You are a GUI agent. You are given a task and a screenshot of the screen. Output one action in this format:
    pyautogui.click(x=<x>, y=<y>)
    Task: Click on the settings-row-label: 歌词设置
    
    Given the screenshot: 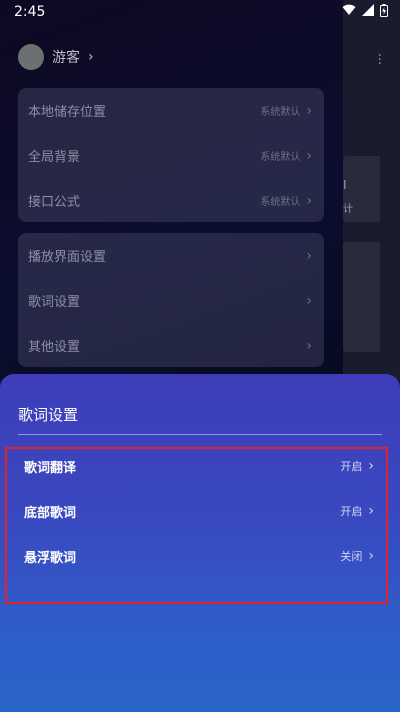 What is the action you would take?
    pyautogui.click(x=54, y=302)
    